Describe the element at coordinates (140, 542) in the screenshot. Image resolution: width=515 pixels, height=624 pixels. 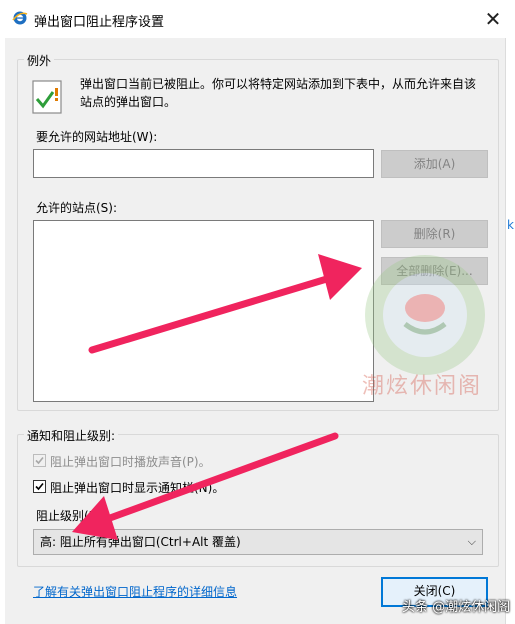
I see `blocking-level-value: 高: 阻止所有弹出窗口(Ctrl+Alt 覆盖)` at that location.